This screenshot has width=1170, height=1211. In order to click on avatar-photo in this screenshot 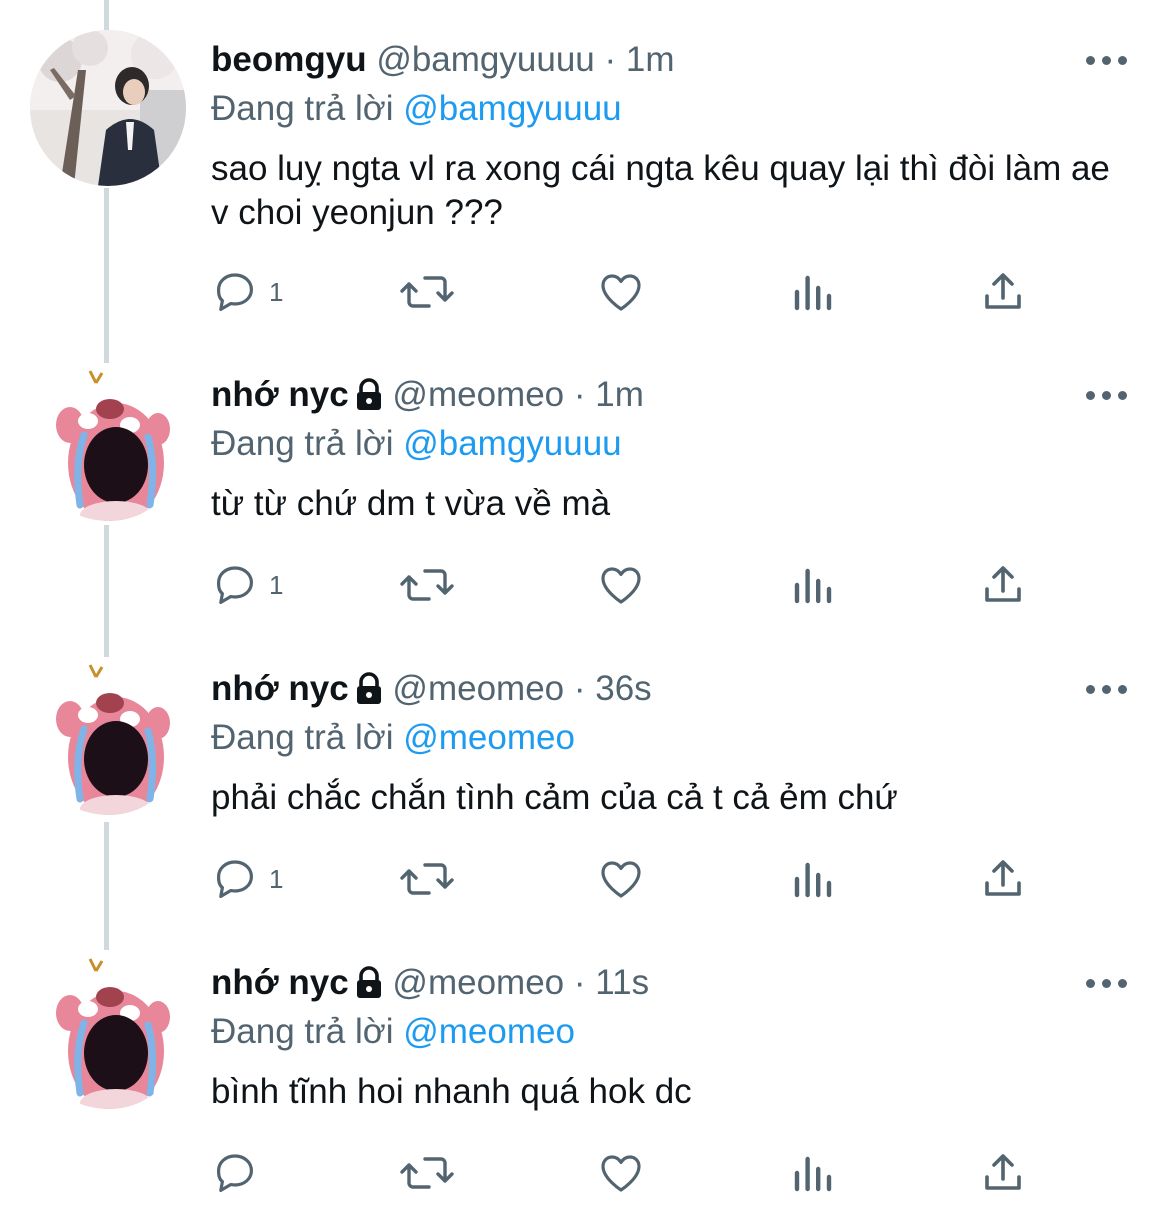, I will do `click(108, 108)`.